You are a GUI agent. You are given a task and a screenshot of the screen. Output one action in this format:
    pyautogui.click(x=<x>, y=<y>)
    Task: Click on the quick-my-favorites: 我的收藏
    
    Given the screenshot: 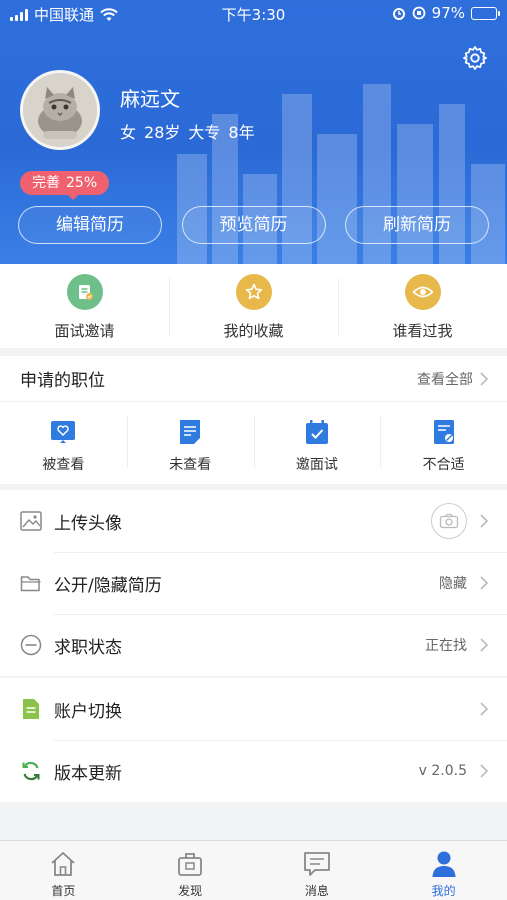 What is the action you would take?
    pyautogui.click(x=253, y=306)
    